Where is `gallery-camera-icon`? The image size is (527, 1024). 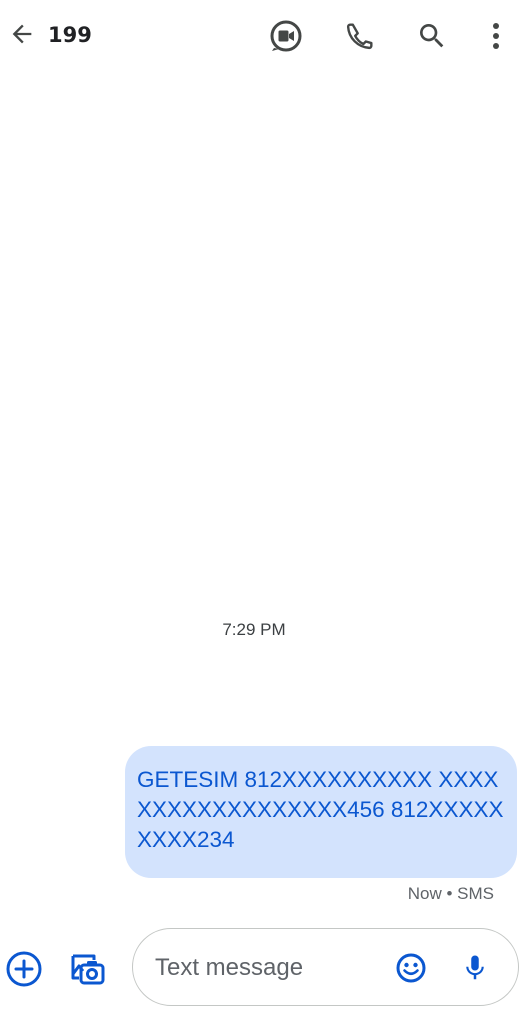
gallery-camera-icon is located at coordinates (88, 969).